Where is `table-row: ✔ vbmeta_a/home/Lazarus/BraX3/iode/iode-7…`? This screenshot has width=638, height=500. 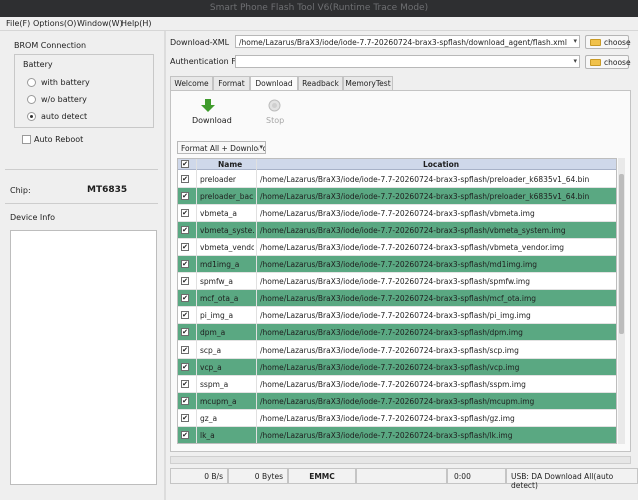 table-row: ✔ vbmeta_a/home/Lazarus/BraX3/iode/iode-7… is located at coordinates (397, 214).